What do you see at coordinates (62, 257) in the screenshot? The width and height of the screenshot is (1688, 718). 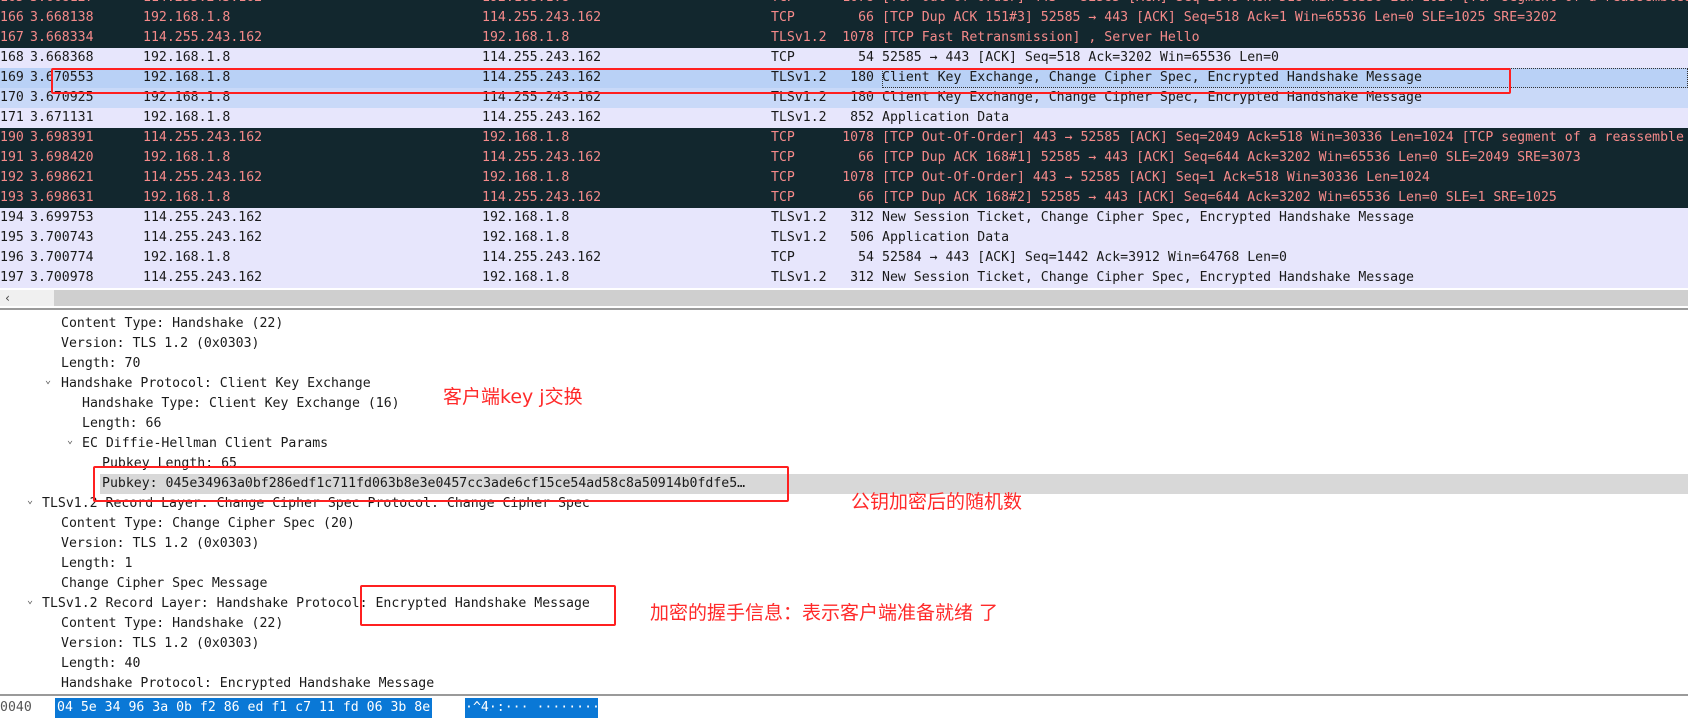 I see `packet-time: 3.700774` at bounding box center [62, 257].